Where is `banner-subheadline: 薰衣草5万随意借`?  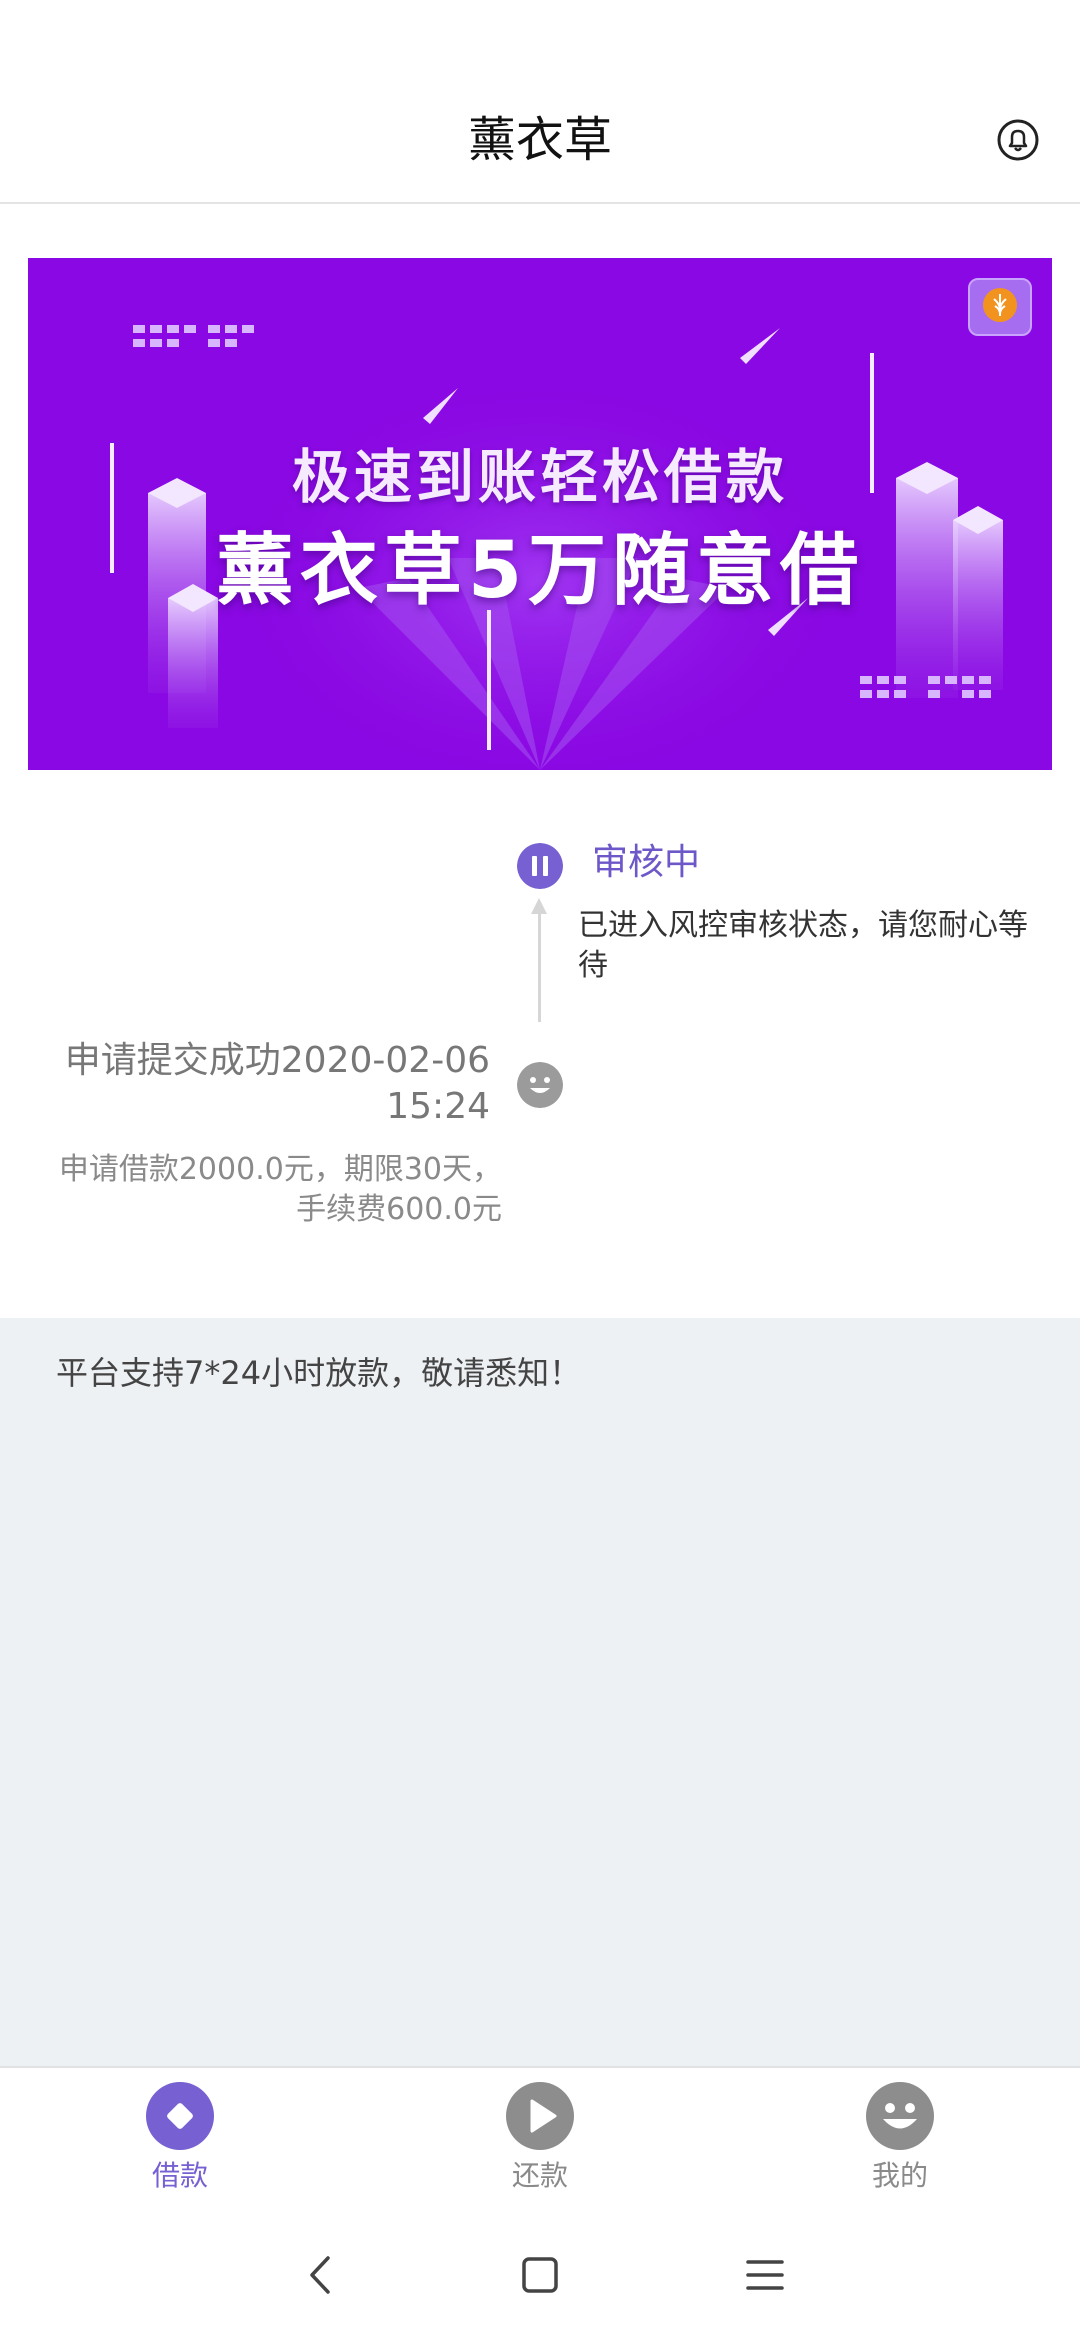 banner-subheadline: 薰衣草5万随意借 is located at coordinates (540, 571).